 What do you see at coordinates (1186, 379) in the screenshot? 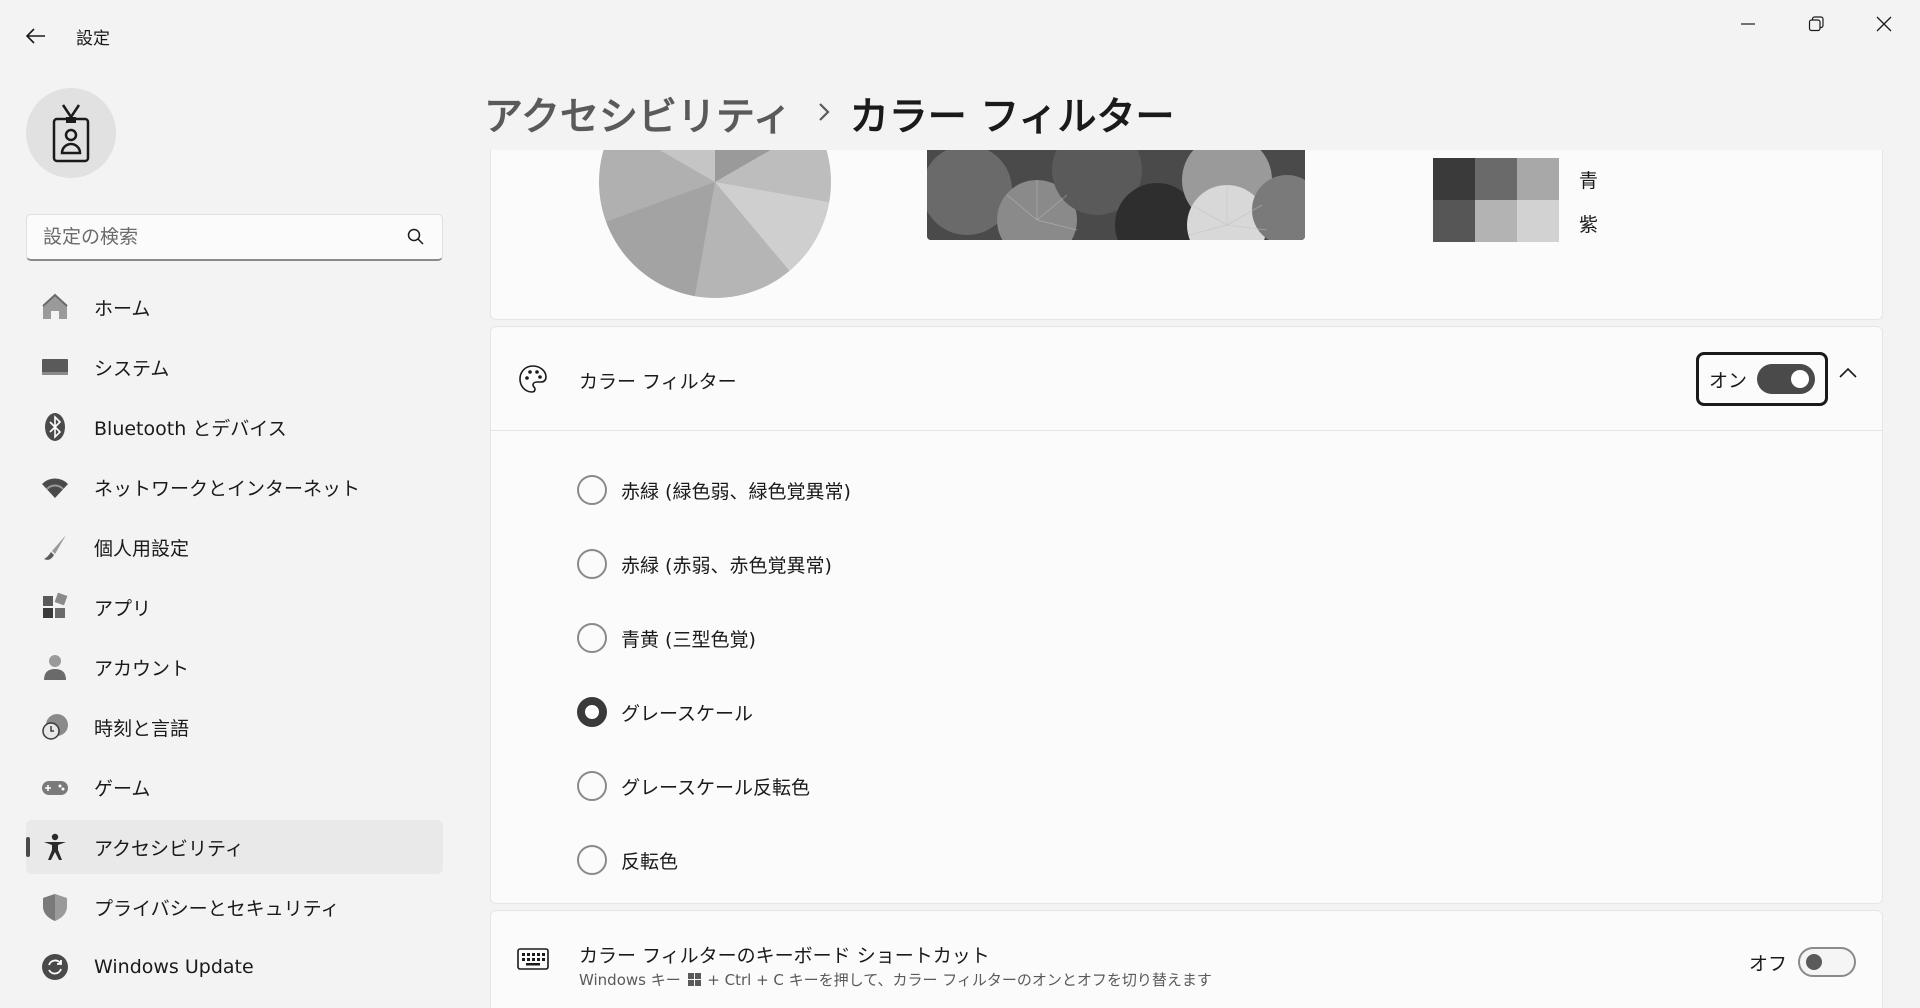
I see `color-filter-header: カラー フィルター オン` at bounding box center [1186, 379].